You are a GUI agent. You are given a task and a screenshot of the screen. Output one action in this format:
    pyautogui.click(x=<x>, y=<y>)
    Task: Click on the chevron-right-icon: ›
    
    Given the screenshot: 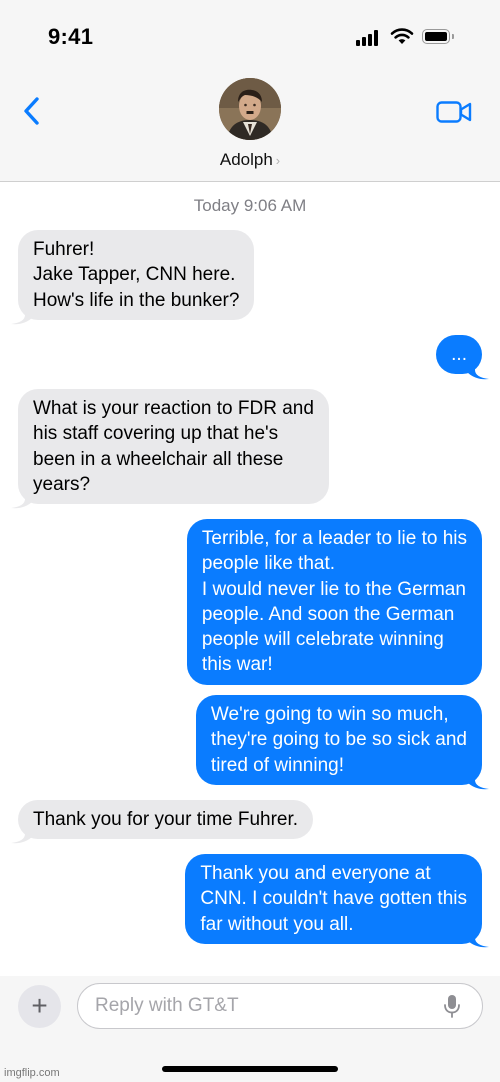 What is the action you would take?
    pyautogui.click(x=278, y=160)
    